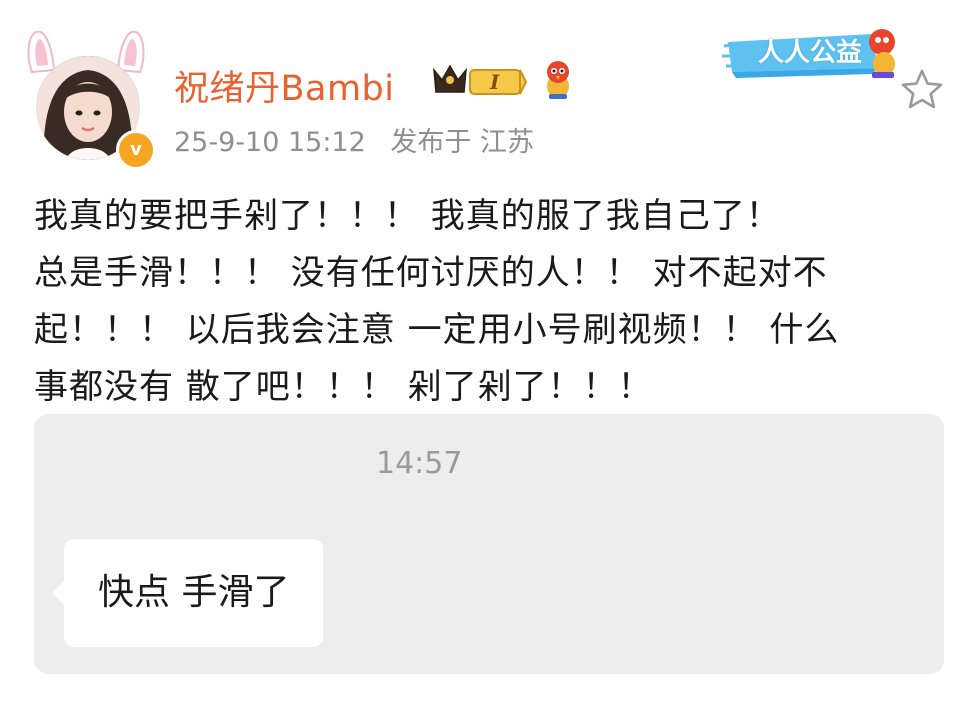 The height and width of the screenshot is (718, 964). I want to click on post-text-line: 我真的要把手剁了！！！ 我真的服了我自己了！, so click(407, 216).